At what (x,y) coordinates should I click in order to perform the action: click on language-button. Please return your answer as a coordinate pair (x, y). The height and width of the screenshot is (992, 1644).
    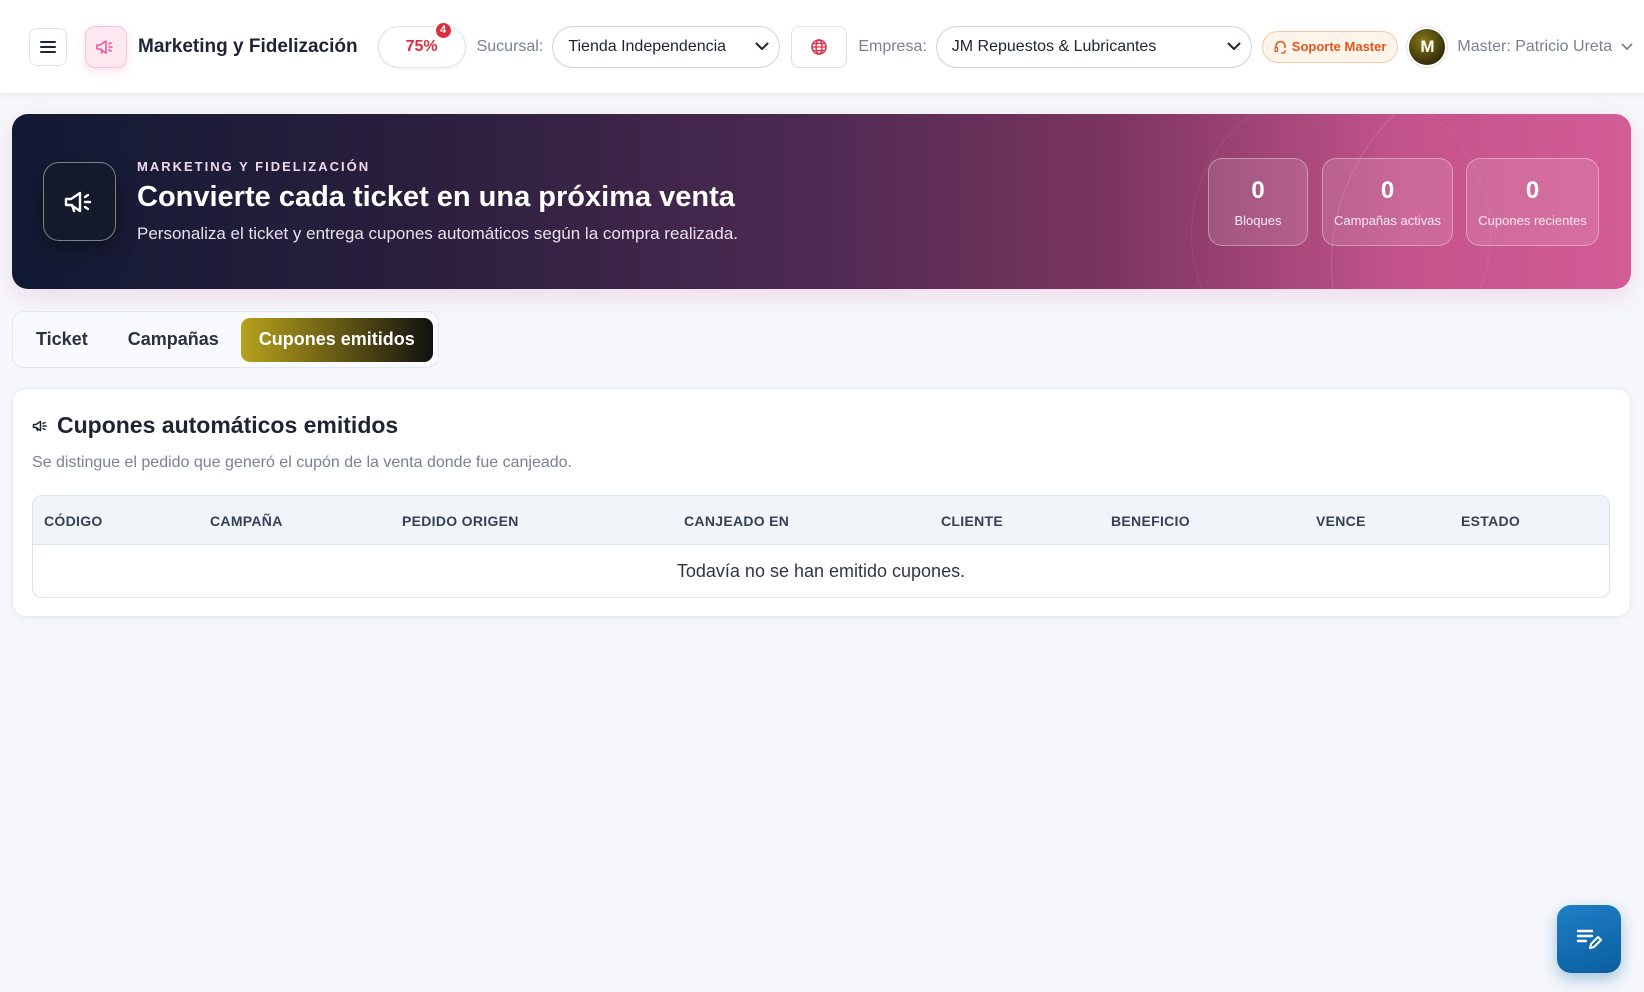
    Looking at the image, I should click on (819, 46).